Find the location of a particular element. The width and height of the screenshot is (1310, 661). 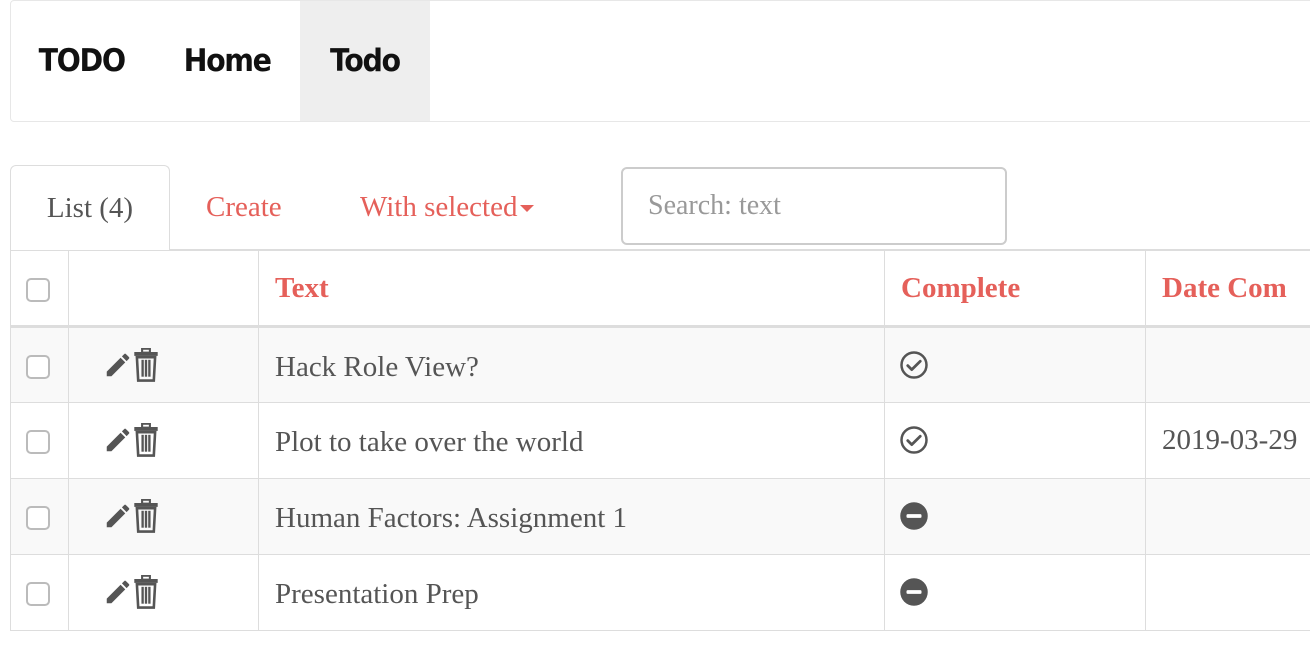

nav-link-home: Home is located at coordinates (222, 61).